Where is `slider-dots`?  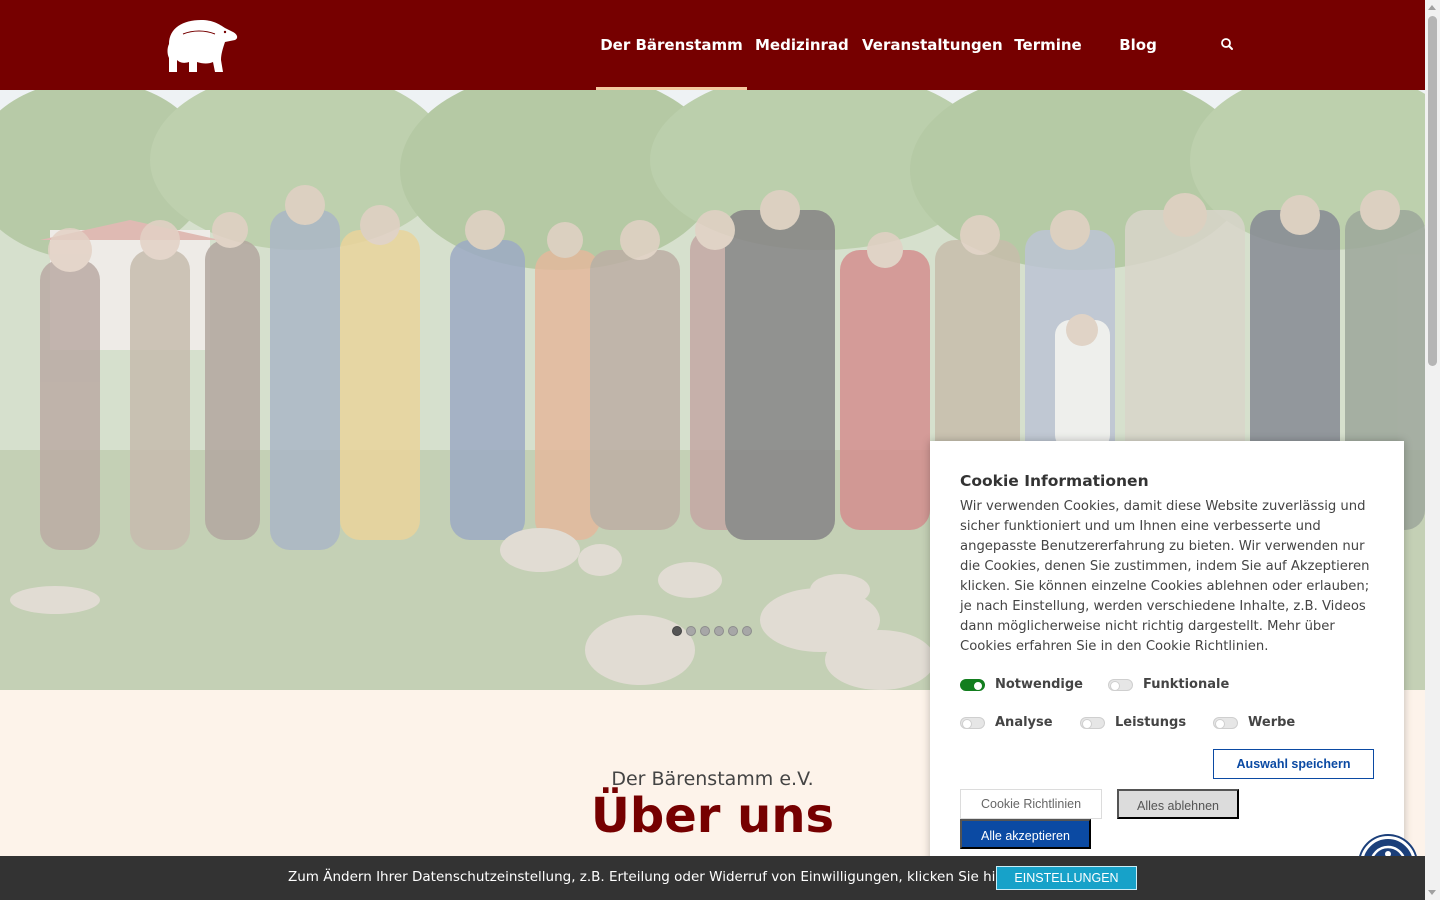
slider-dots is located at coordinates (712, 631).